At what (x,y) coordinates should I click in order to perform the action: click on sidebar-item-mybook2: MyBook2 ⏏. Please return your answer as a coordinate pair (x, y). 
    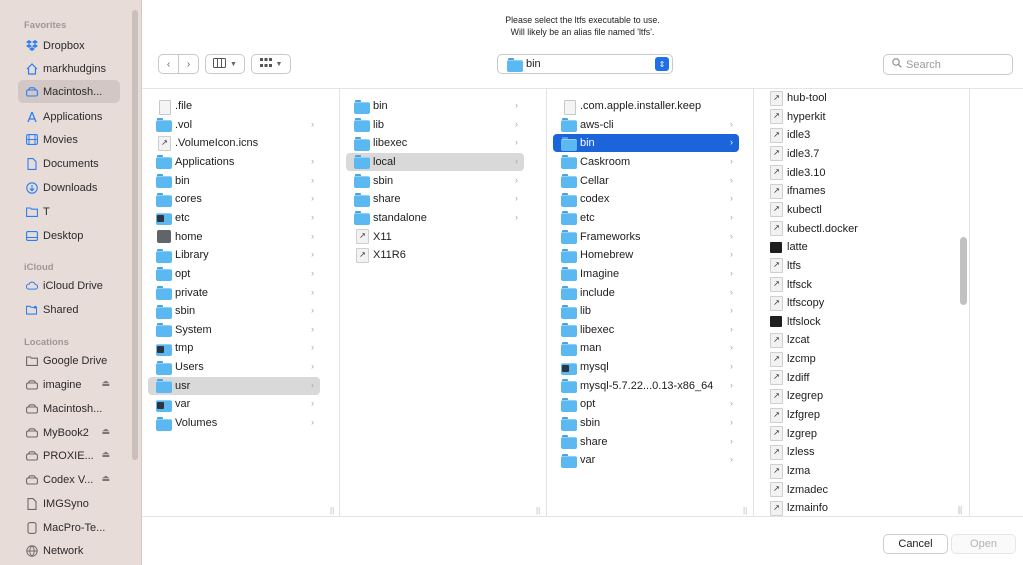
    Looking at the image, I should click on (69, 432).